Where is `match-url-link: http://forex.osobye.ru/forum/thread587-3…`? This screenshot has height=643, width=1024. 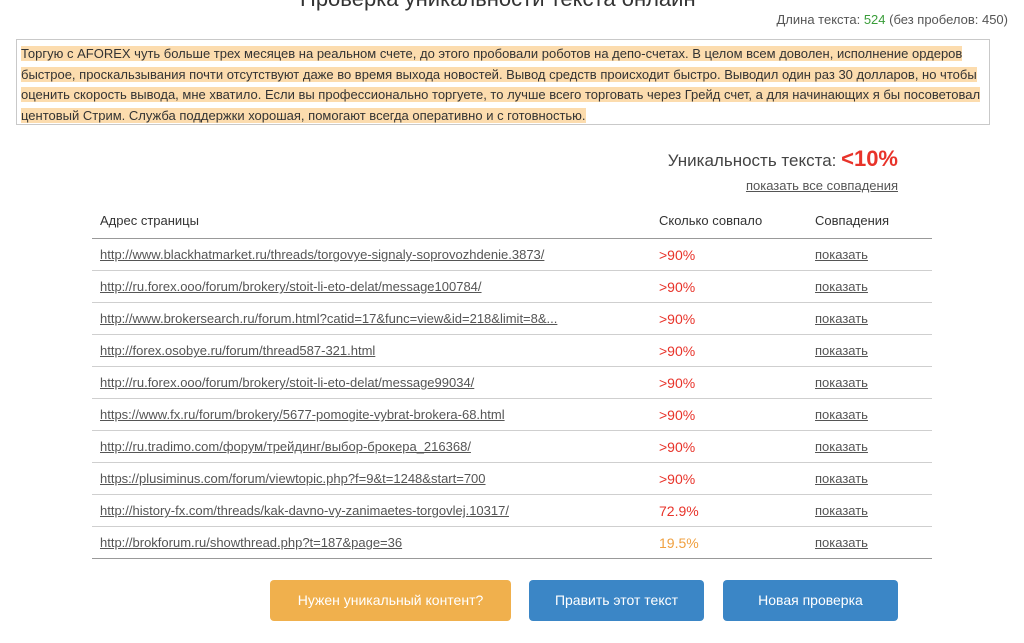 match-url-link: http://forex.osobye.ru/forum/thread587-3… is located at coordinates (237, 350).